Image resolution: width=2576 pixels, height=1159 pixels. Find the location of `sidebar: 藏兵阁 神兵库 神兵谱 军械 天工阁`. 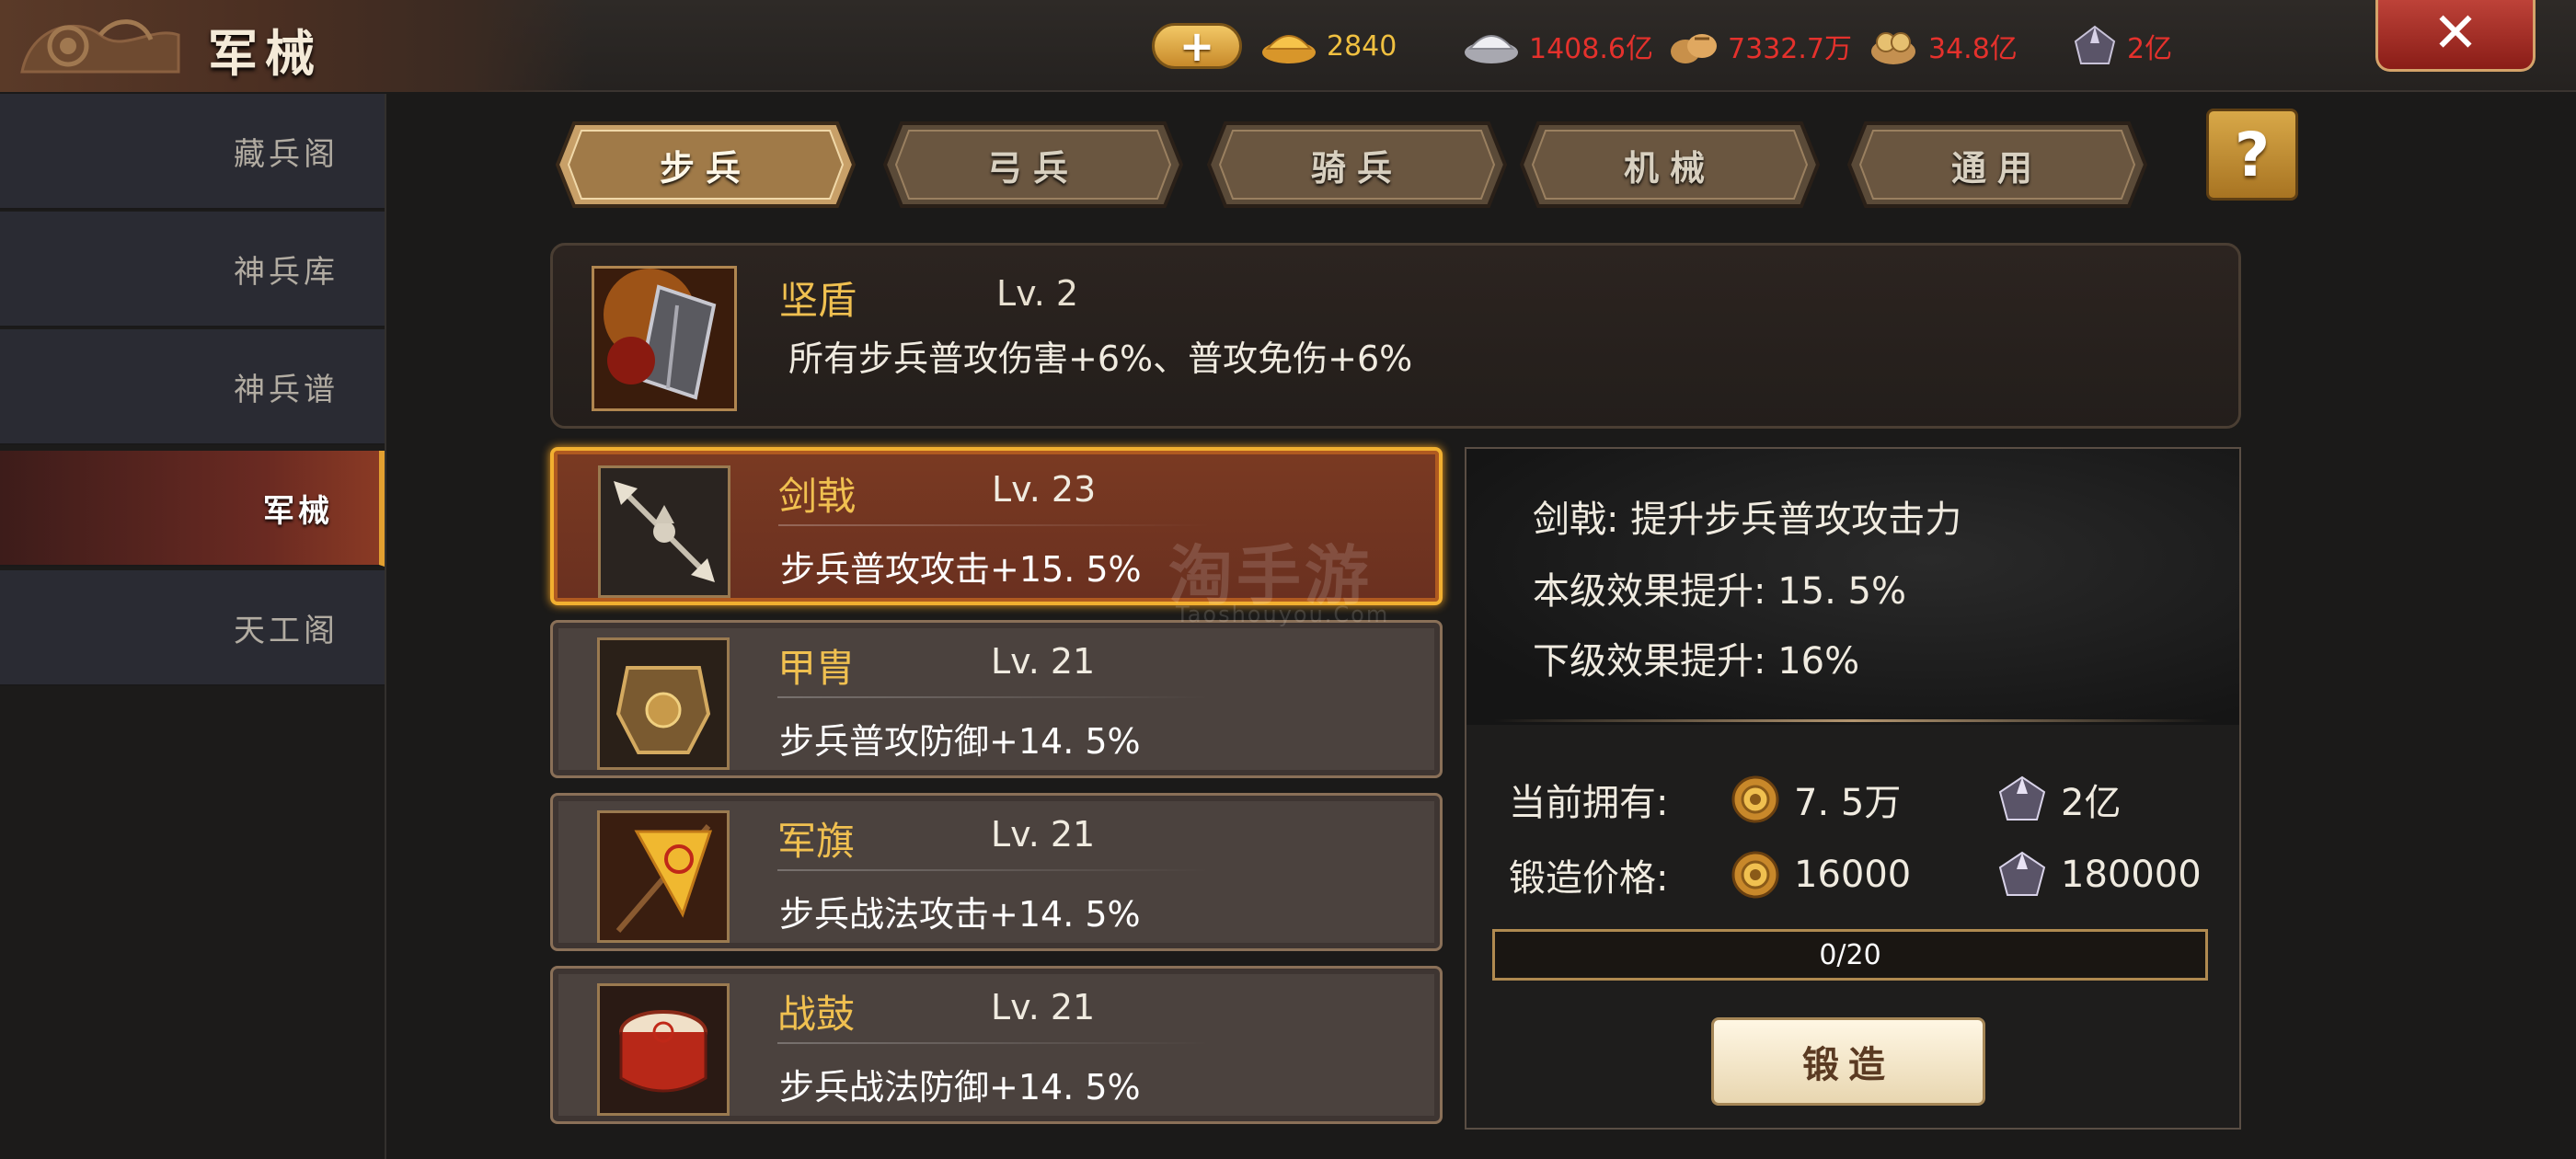

sidebar: 藏兵阁 神兵库 神兵谱 军械 天工阁 is located at coordinates (193, 626).